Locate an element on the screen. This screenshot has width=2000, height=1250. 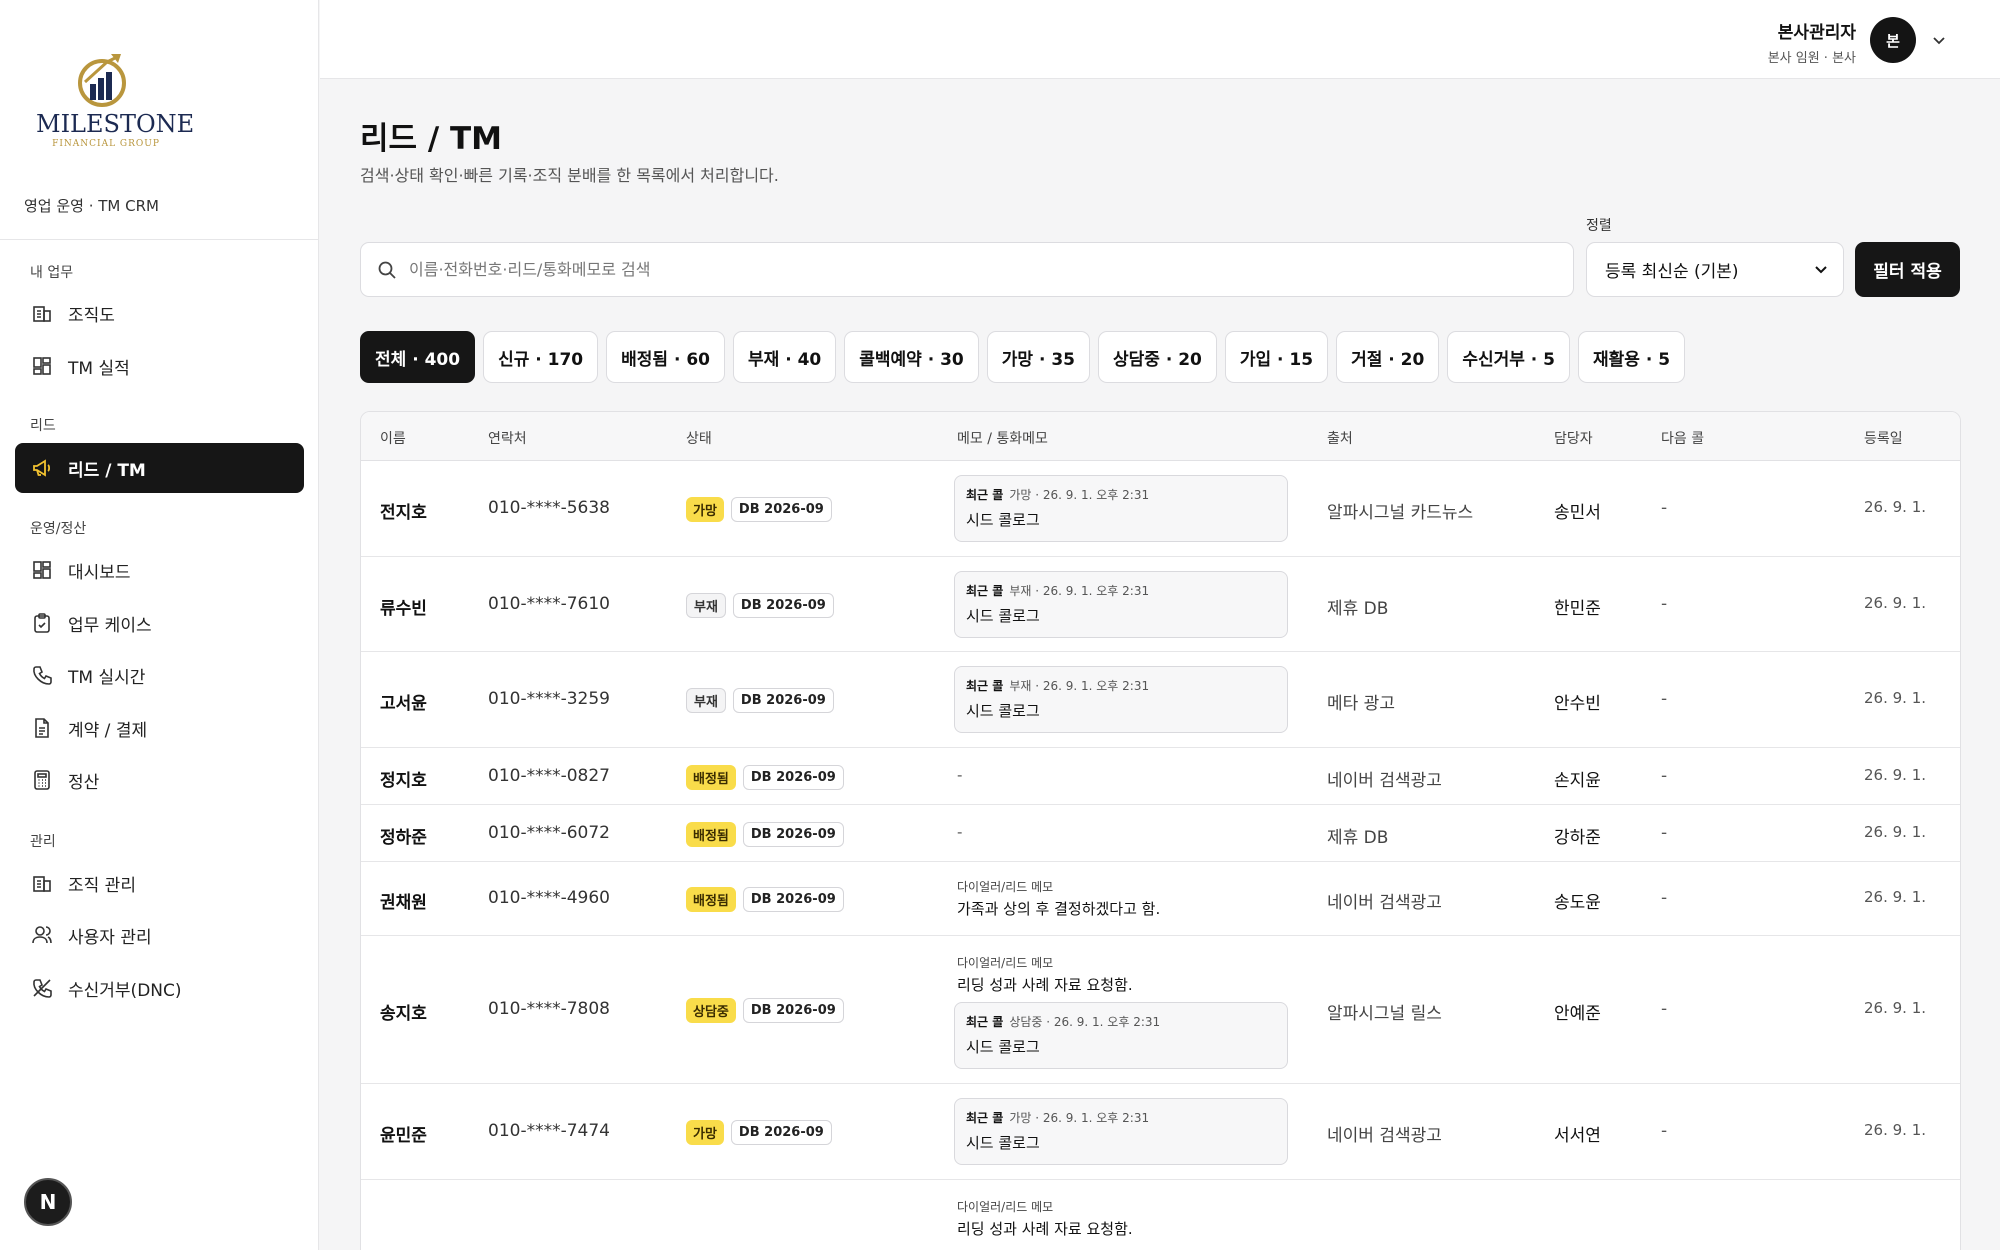
sort-label: 정렬 is located at coordinates (1599, 226).